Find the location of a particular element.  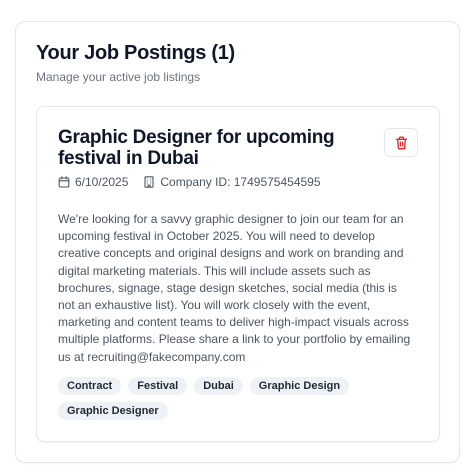

trash-icon is located at coordinates (401, 142).